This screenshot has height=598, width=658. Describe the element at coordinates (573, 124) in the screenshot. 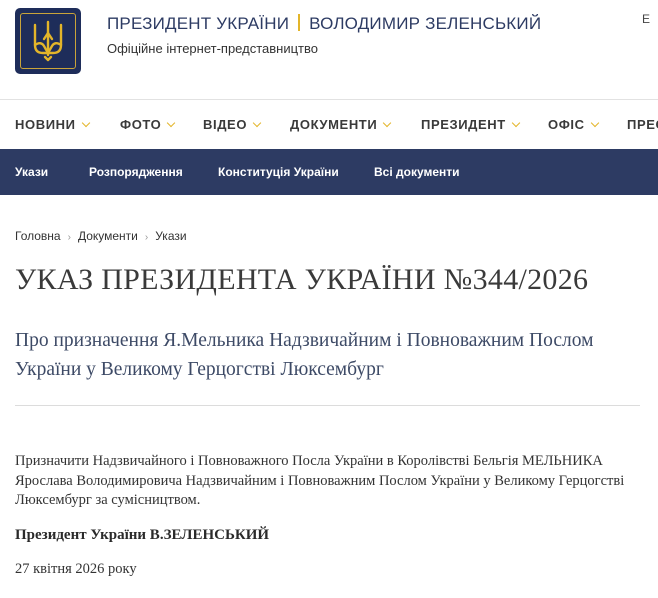

I see `nav-item-office: ОФІС` at that location.